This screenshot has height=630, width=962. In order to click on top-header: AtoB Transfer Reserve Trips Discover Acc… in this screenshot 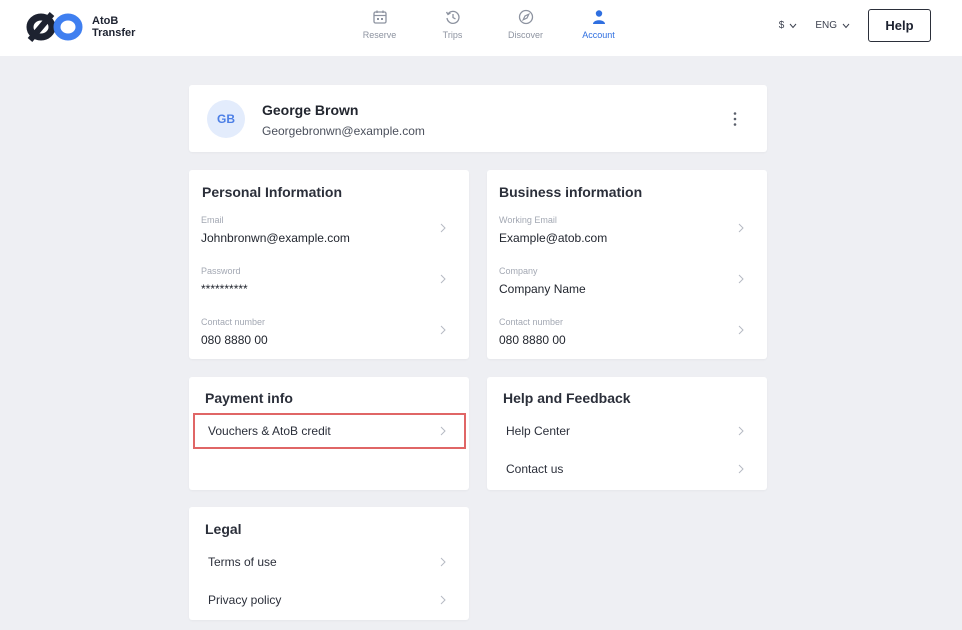, I will do `click(481, 28)`.